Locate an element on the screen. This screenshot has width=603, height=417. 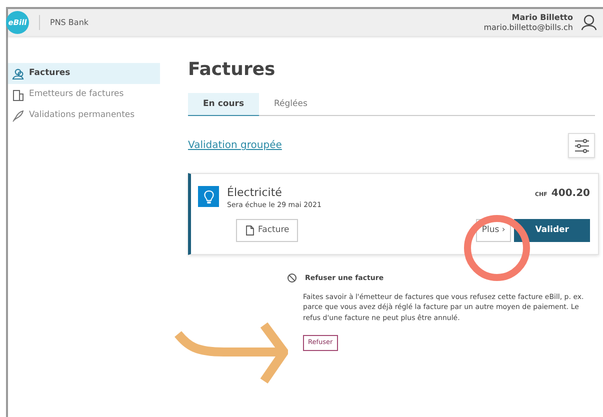
sidebar-item: Validations permanentes is located at coordinates (84, 115).